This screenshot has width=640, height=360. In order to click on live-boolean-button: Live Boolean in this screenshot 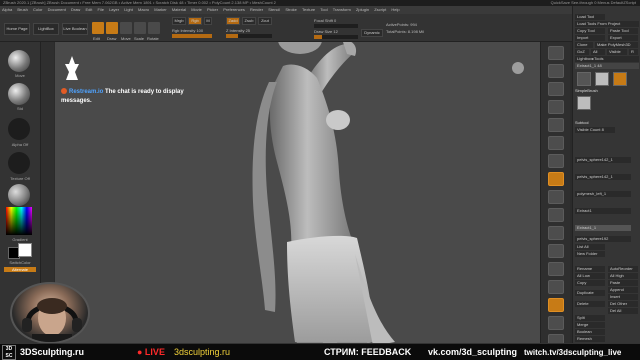, I will do `click(75, 29)`.